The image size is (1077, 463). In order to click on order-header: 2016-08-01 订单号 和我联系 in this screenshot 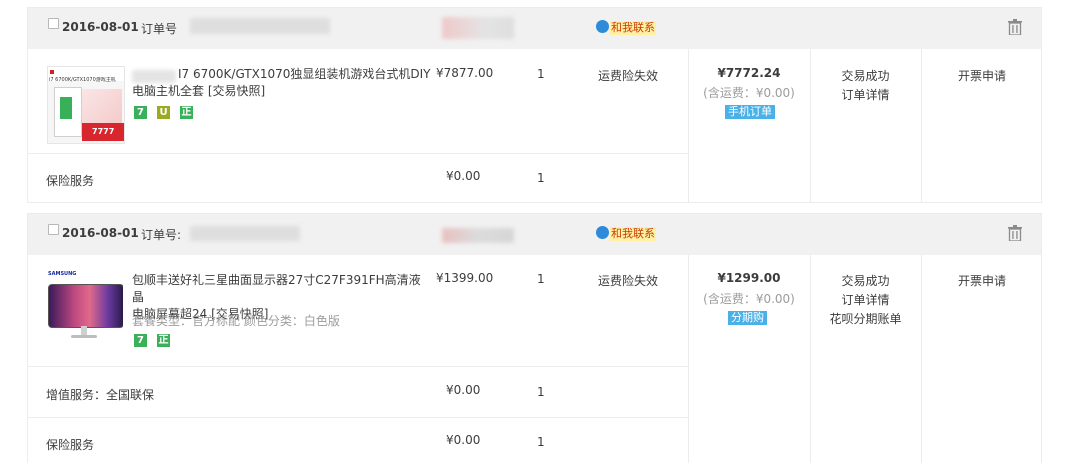, I will do `click(534, 28)`.